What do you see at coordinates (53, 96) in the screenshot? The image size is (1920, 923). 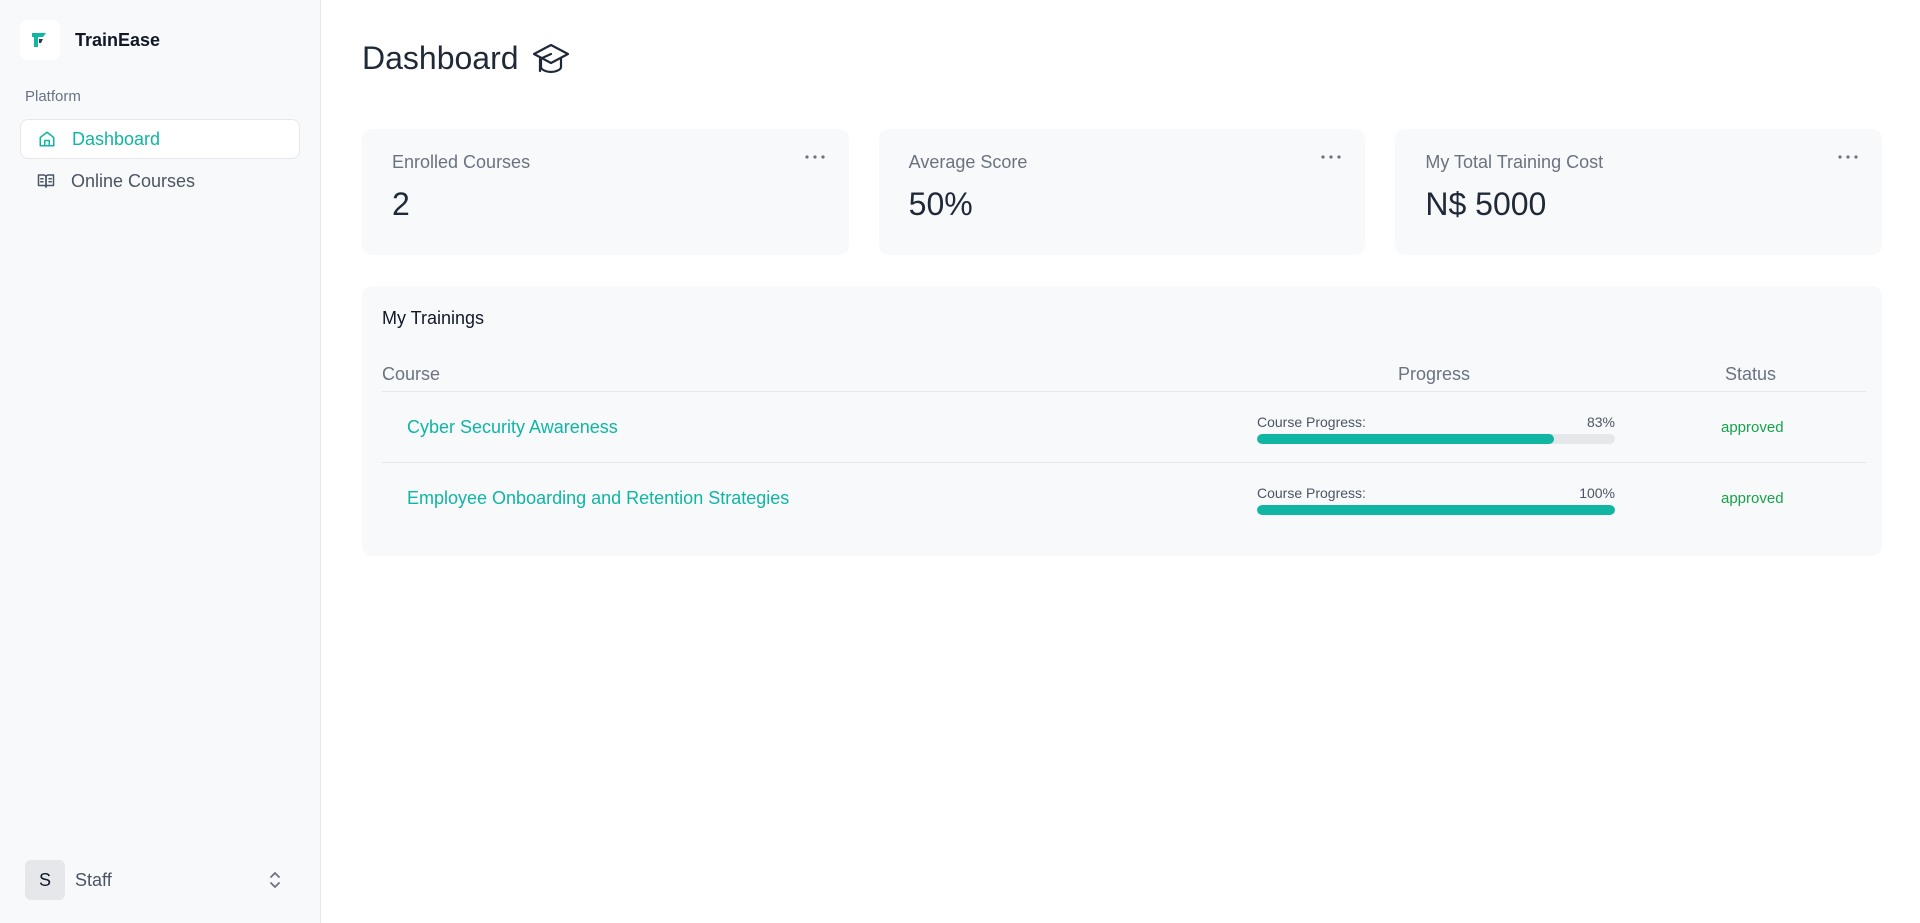 I see `sidebar-section-label: Platform` at bounding box center [53, 96].